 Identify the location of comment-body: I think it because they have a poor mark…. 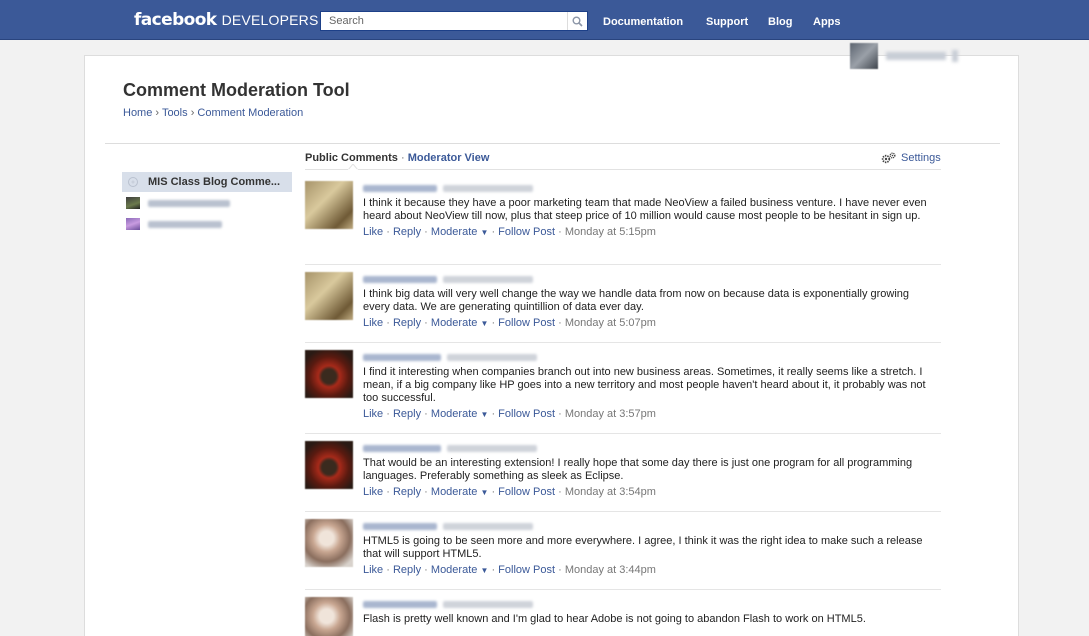
(648, 209).